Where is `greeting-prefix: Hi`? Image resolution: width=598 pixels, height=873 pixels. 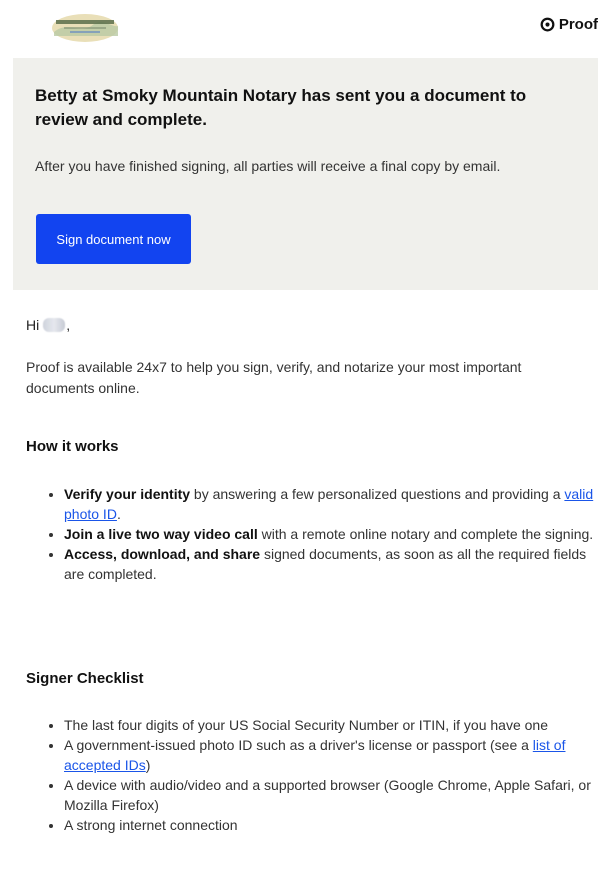
greeting-prefix: Hi is located at coordinates (33, 325).